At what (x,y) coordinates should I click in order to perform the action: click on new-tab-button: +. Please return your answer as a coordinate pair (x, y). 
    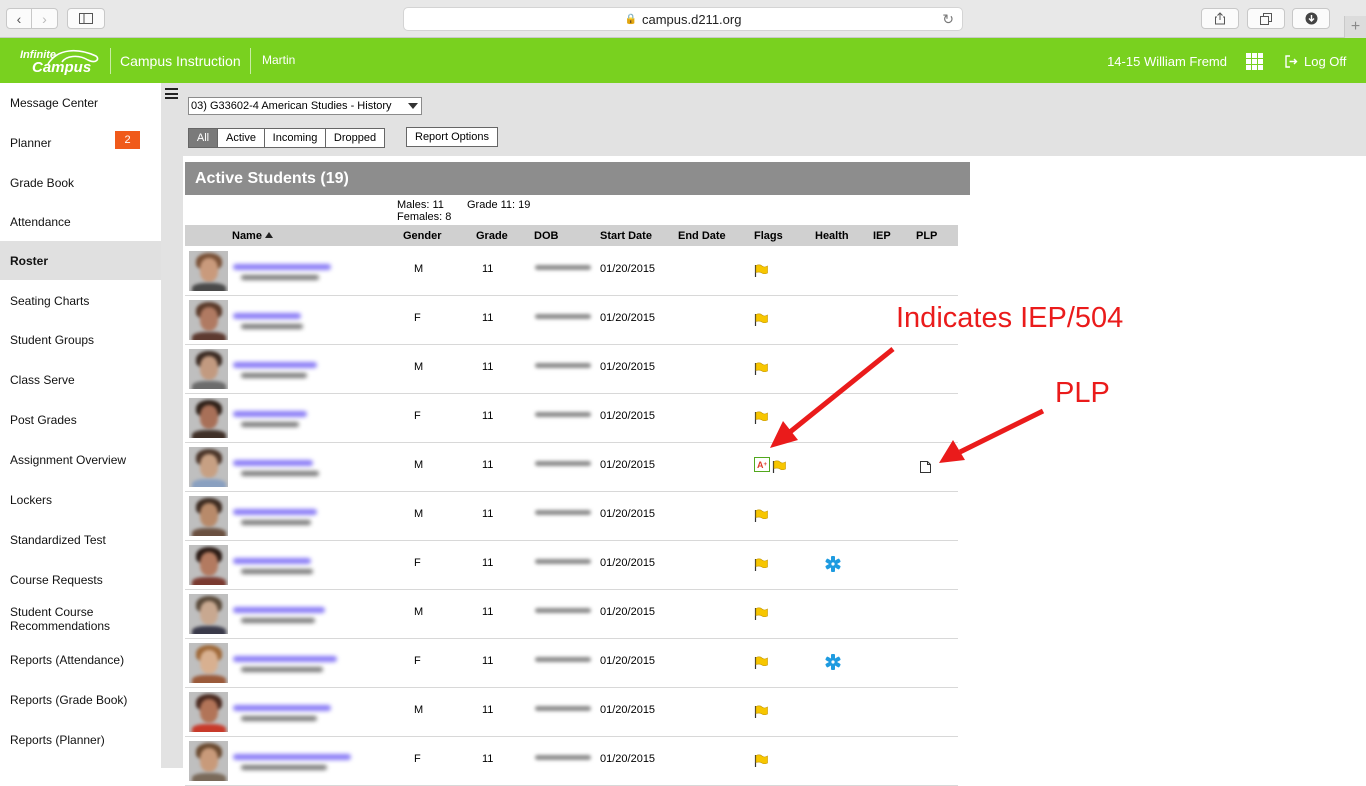
    Looking at the image, I should click on (1355, 27).